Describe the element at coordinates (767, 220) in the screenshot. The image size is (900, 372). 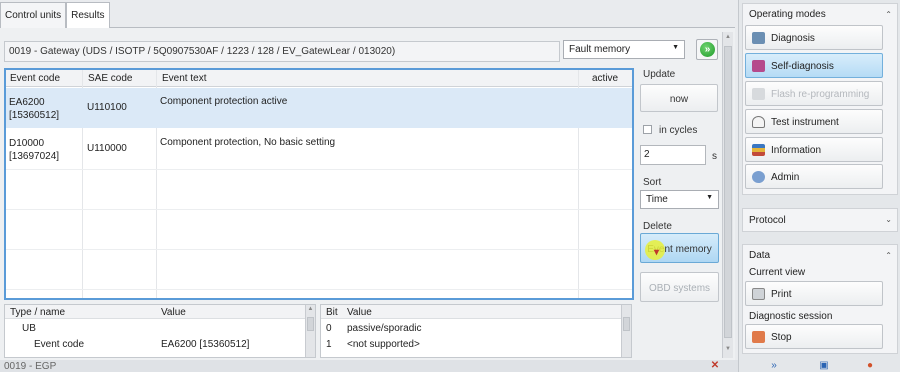
I see `protocol-title: Protocol` at that location.